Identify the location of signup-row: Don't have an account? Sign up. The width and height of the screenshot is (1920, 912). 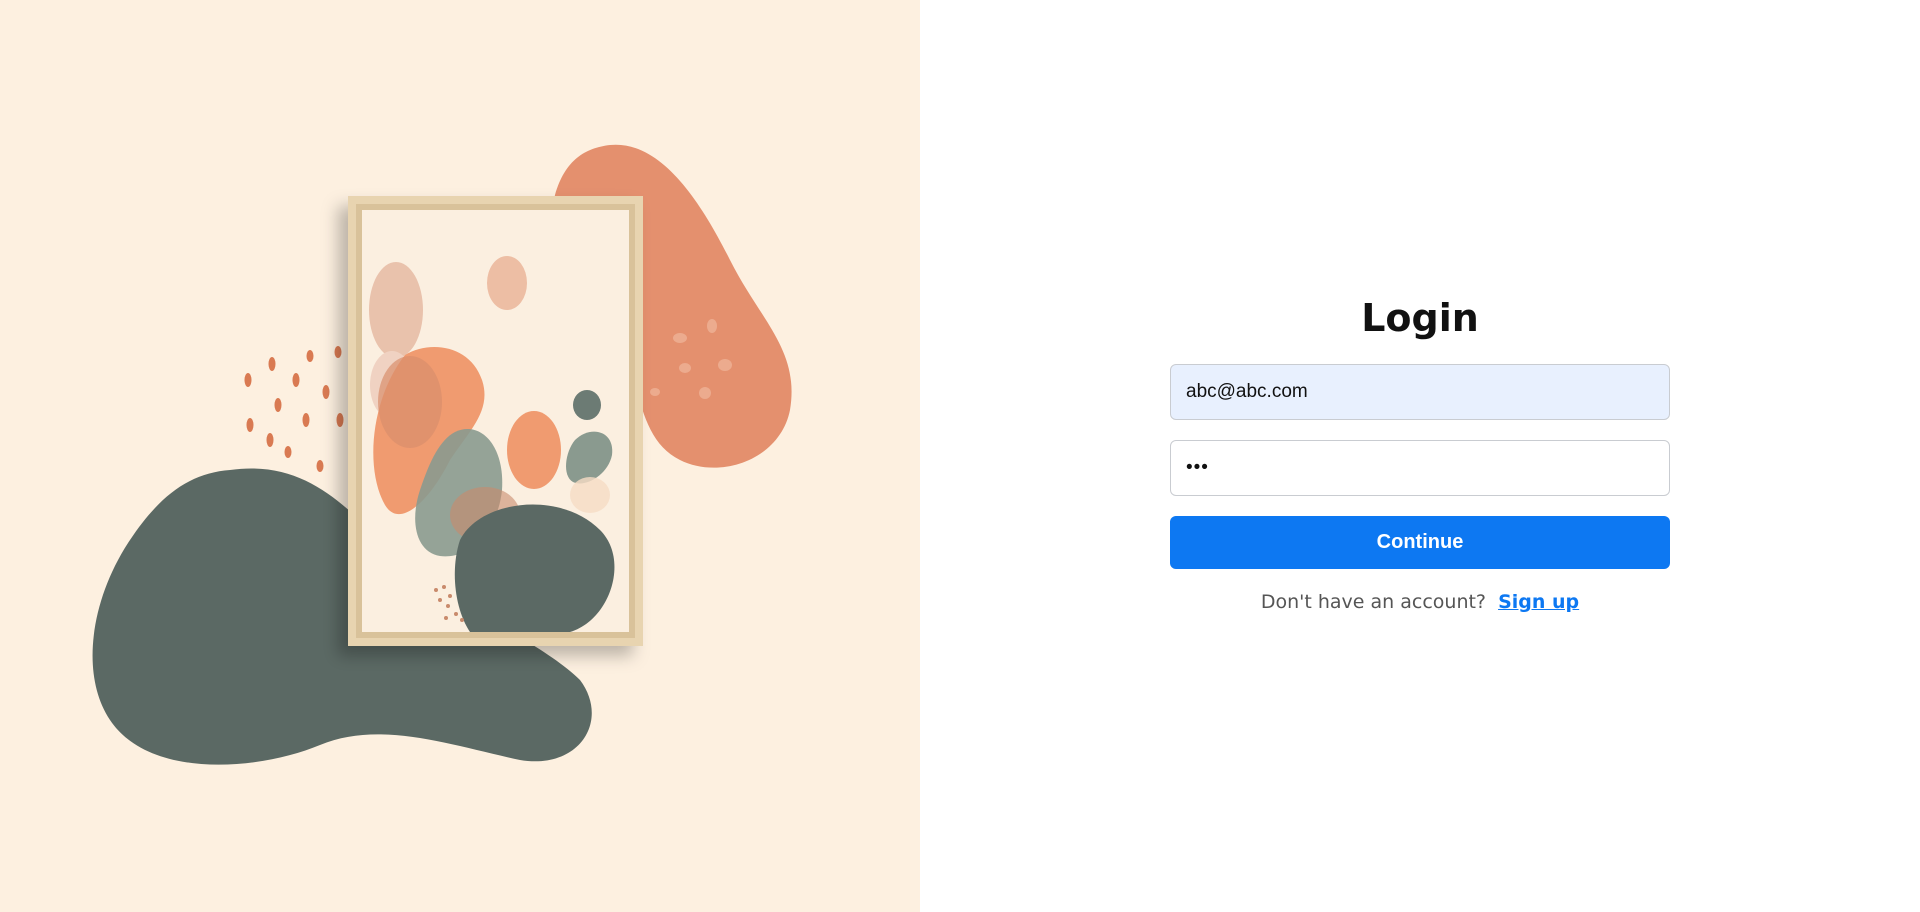
(1420, 602).